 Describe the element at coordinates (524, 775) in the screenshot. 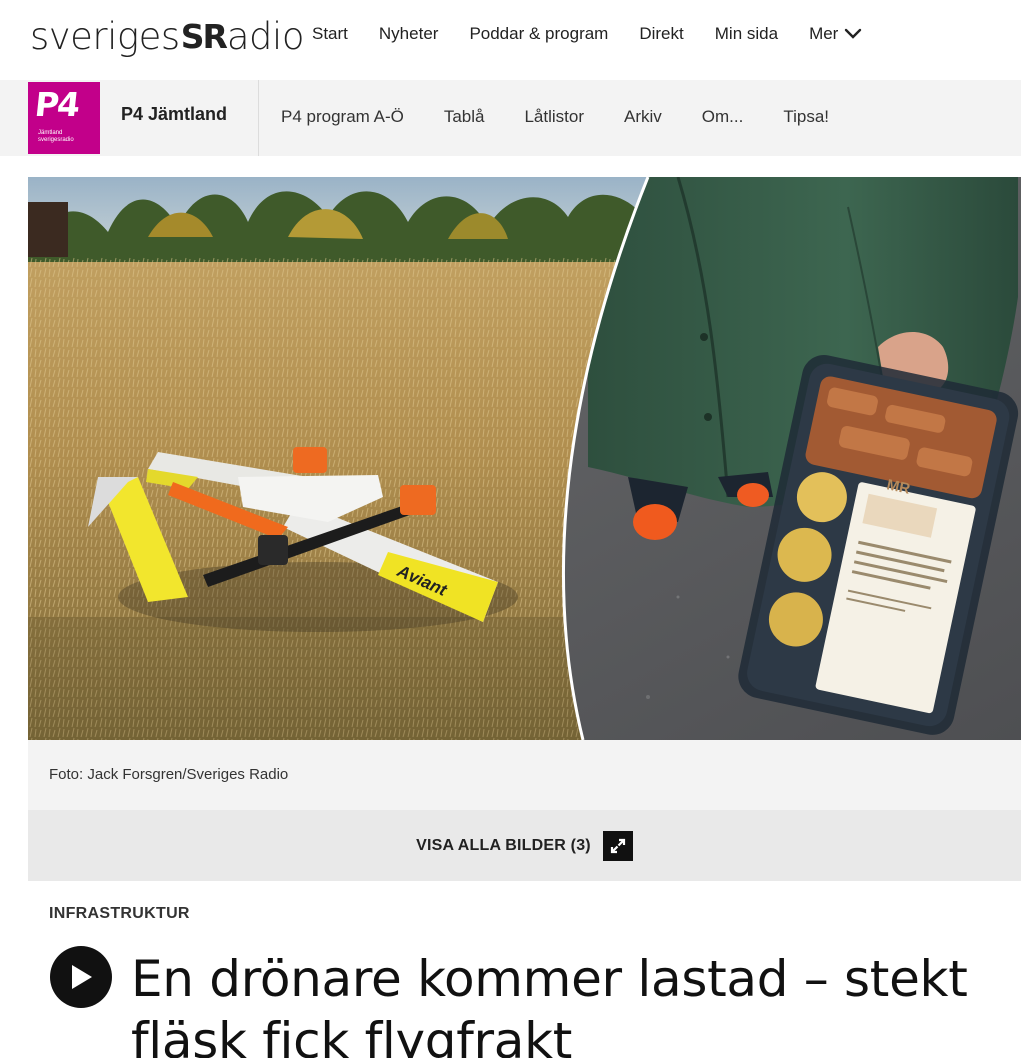

I see `photo-caption: Foto: Jack Forsgren/Sveriges Radio` at that location.